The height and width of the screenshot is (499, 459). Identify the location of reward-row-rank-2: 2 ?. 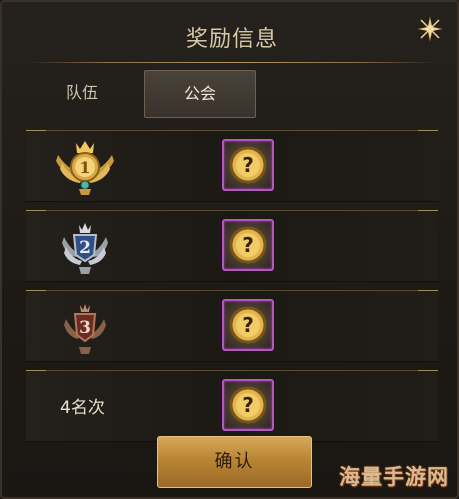
(232, 246).